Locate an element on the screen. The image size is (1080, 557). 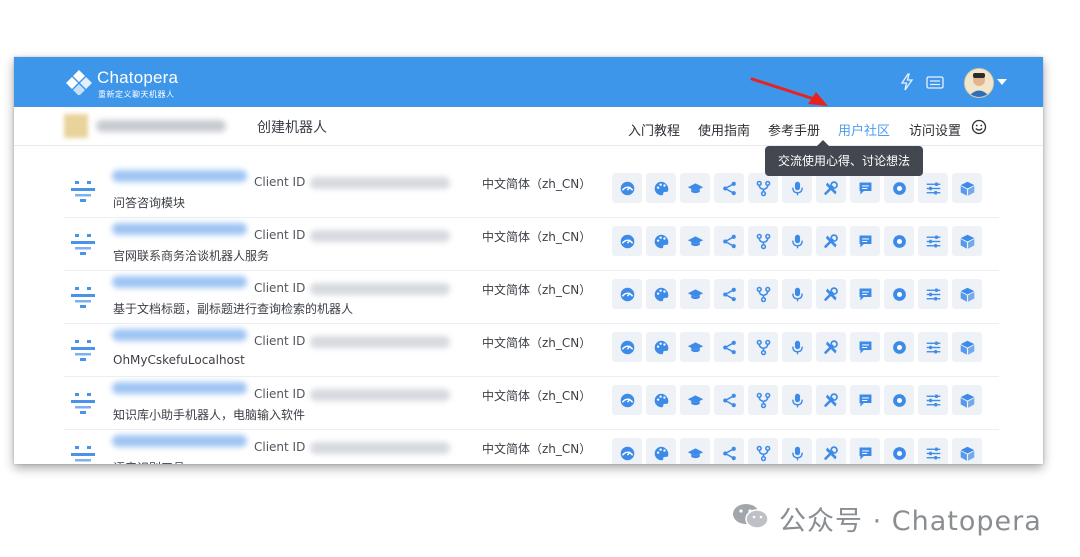
nav-reference: 参考手册 is located at coordinates (794, 129).